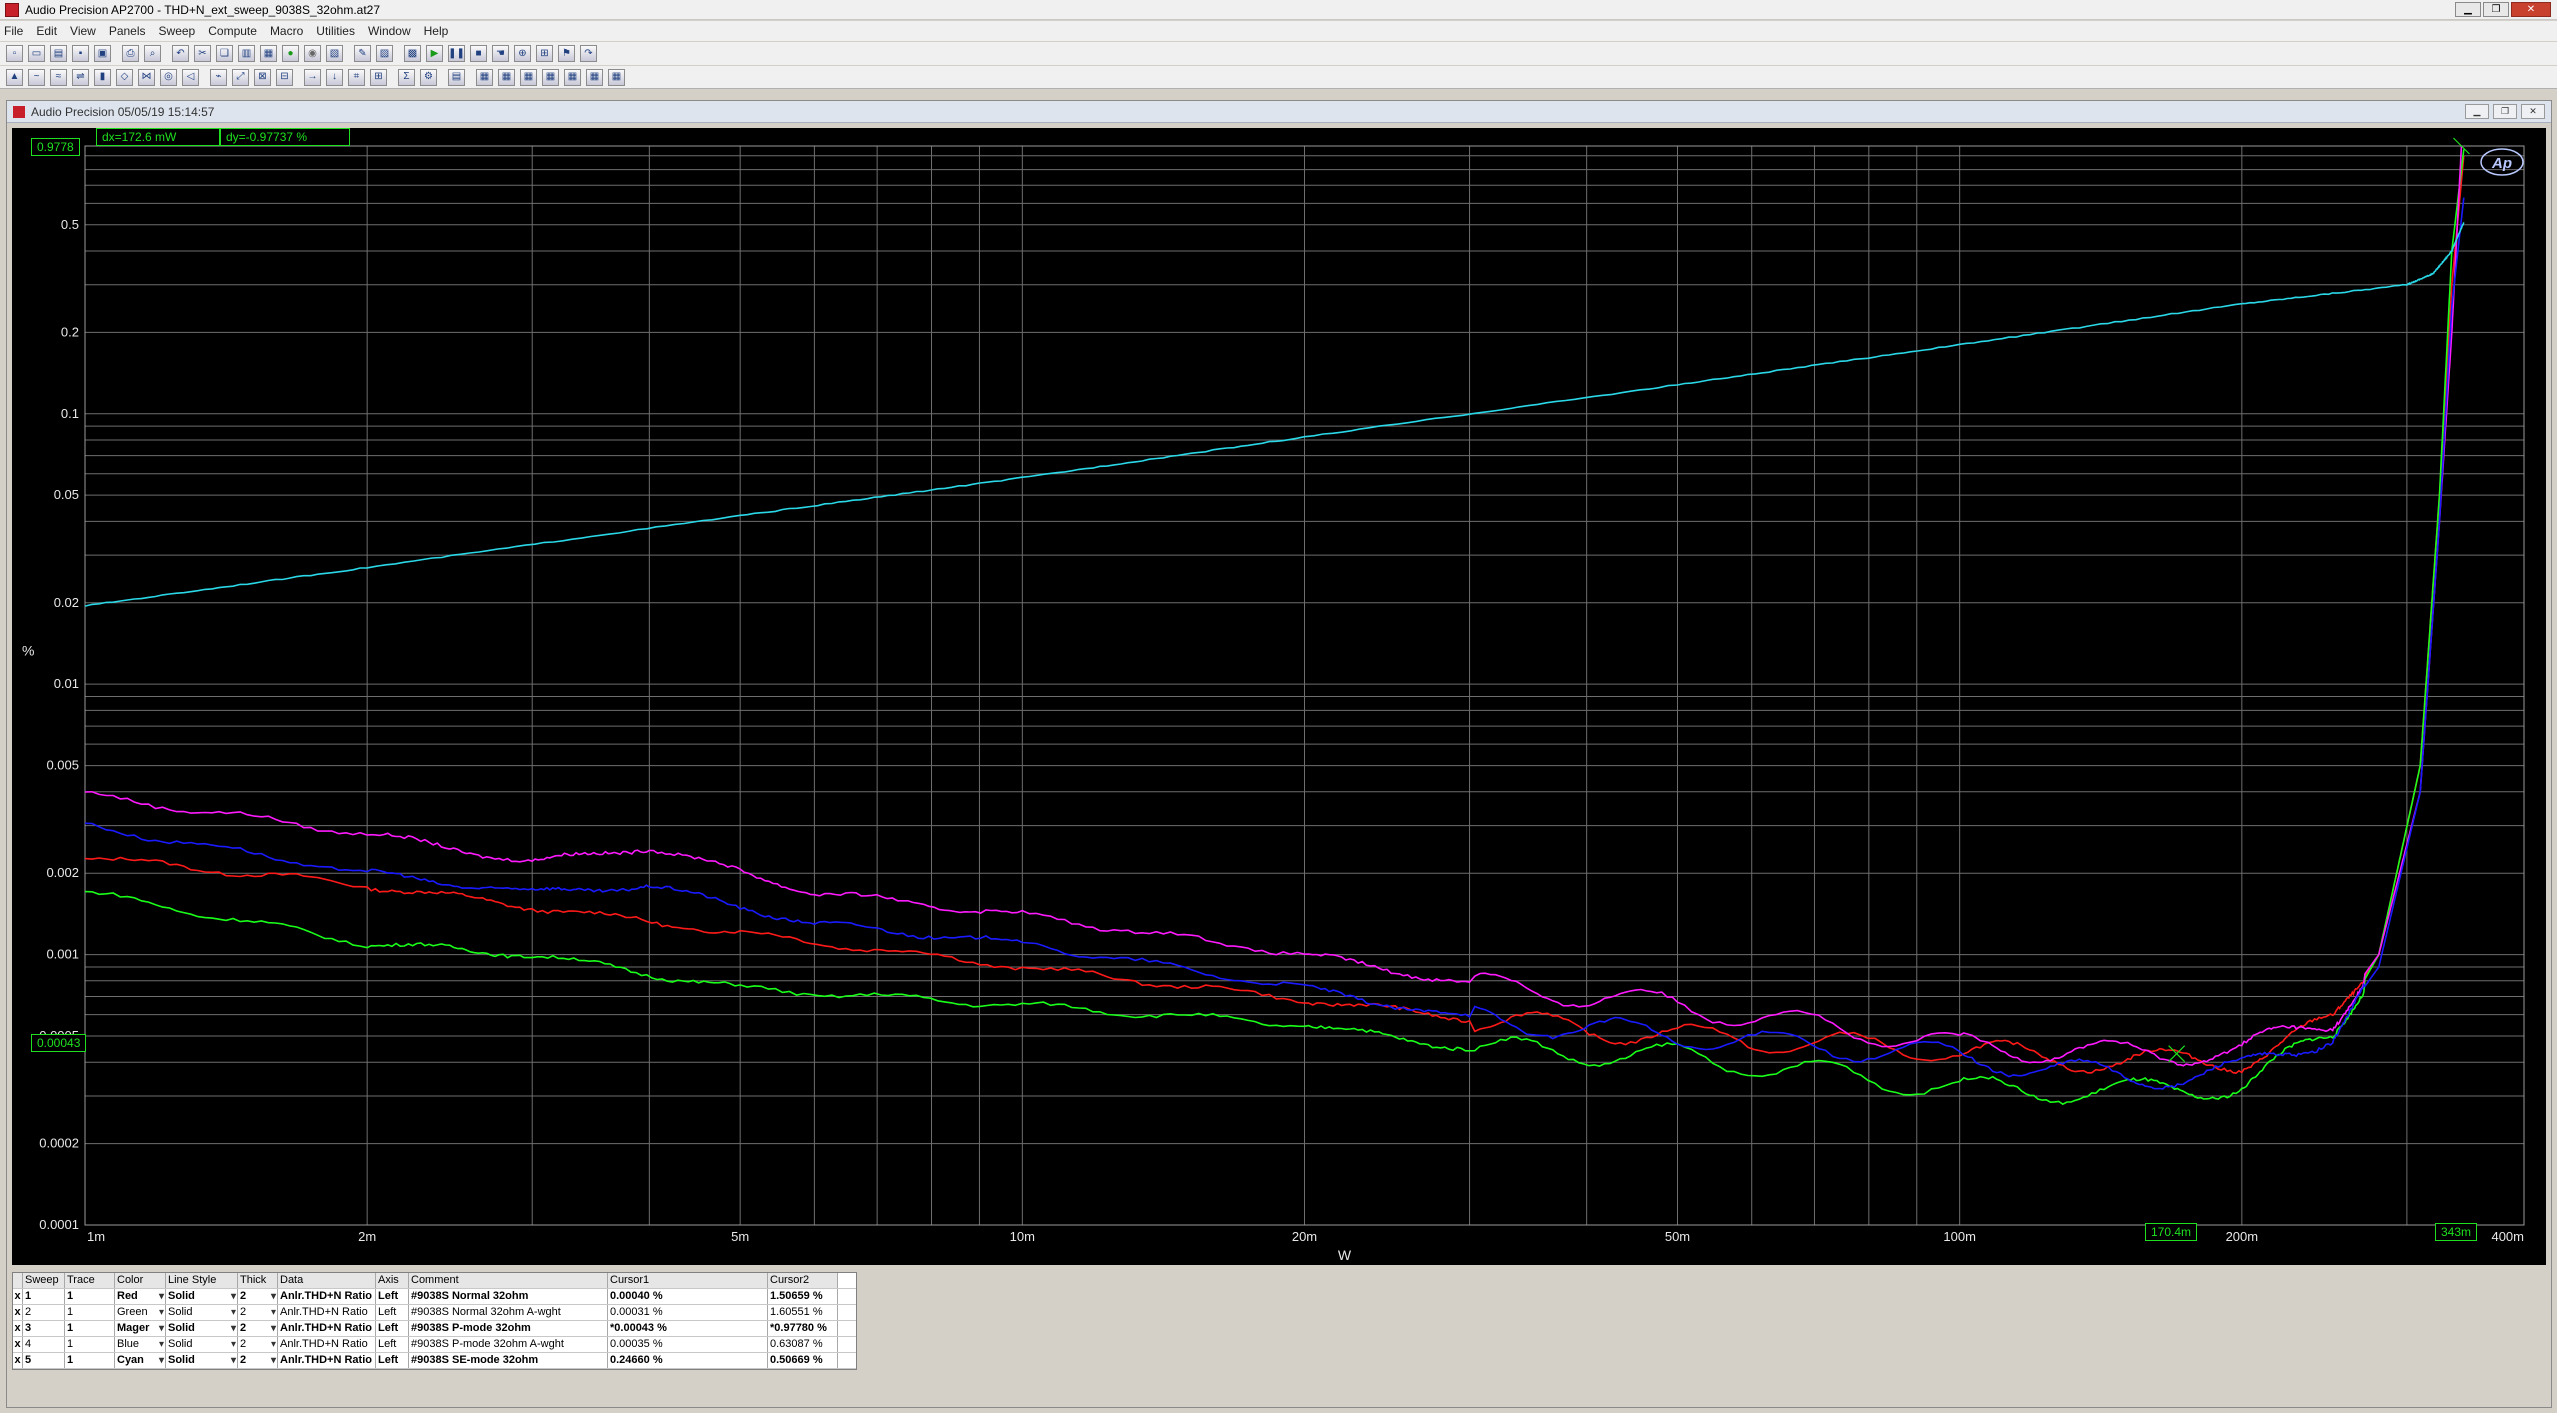  Describe the element at coordinates (290, 53) in the screenshot. I see `green-light-icon: ●` at that location.